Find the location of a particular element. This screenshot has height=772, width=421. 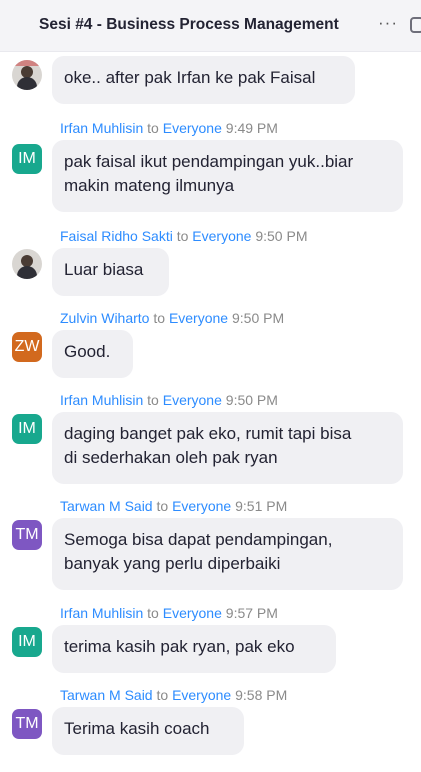

message-text-line: Semoga bisa dapat pendampingan, is located at coordinates (198, 539).